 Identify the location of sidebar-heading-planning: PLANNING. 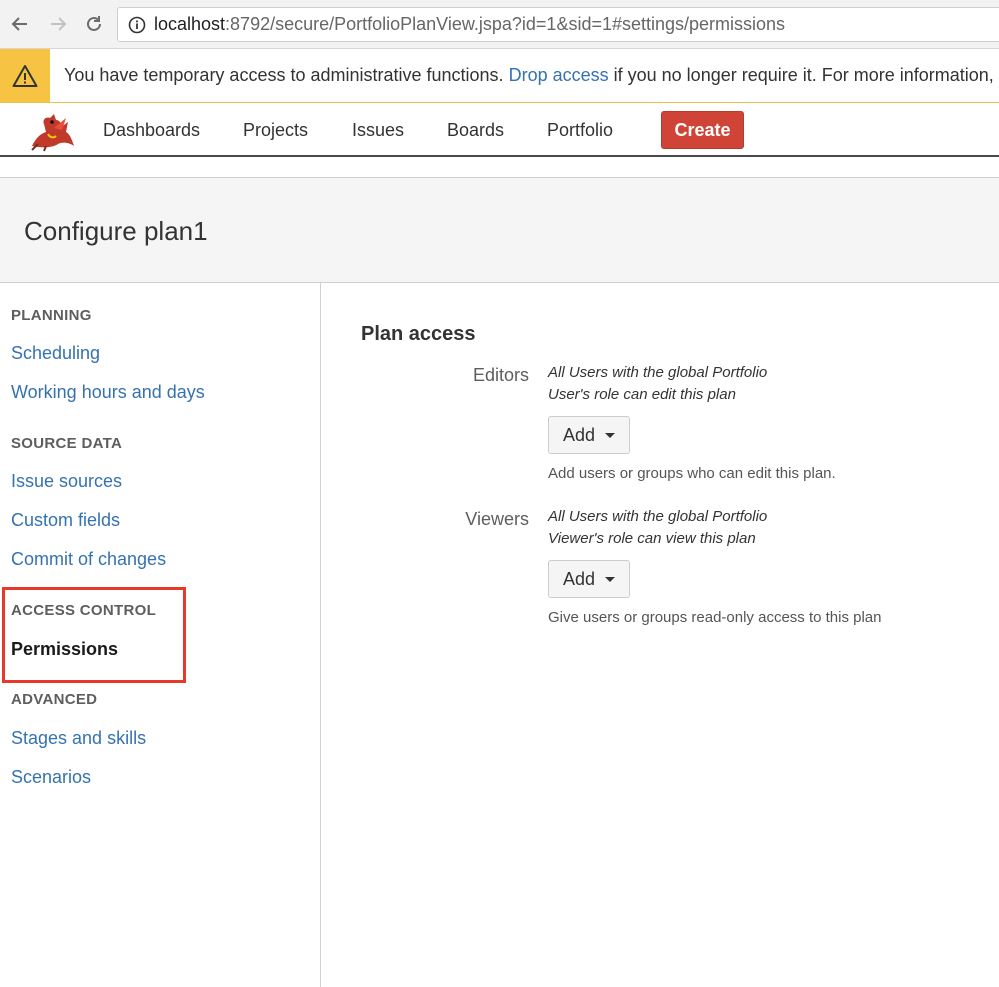
(51, 315).